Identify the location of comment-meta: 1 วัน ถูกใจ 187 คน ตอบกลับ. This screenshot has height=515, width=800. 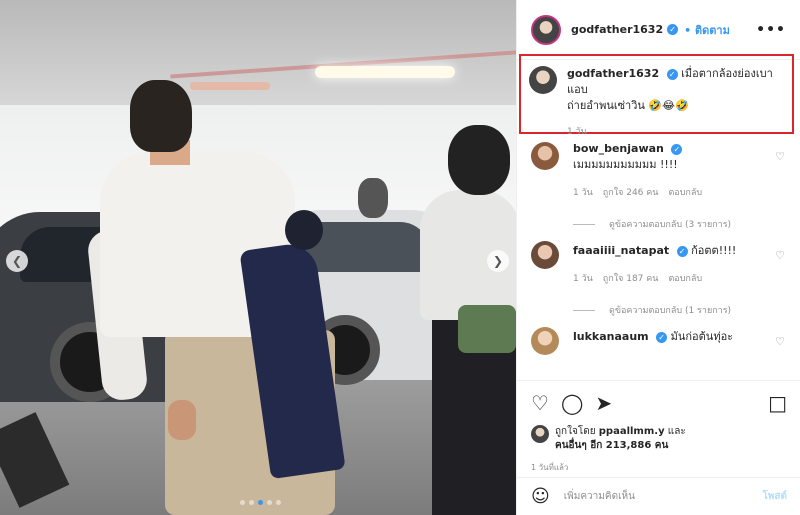
(680, 278).